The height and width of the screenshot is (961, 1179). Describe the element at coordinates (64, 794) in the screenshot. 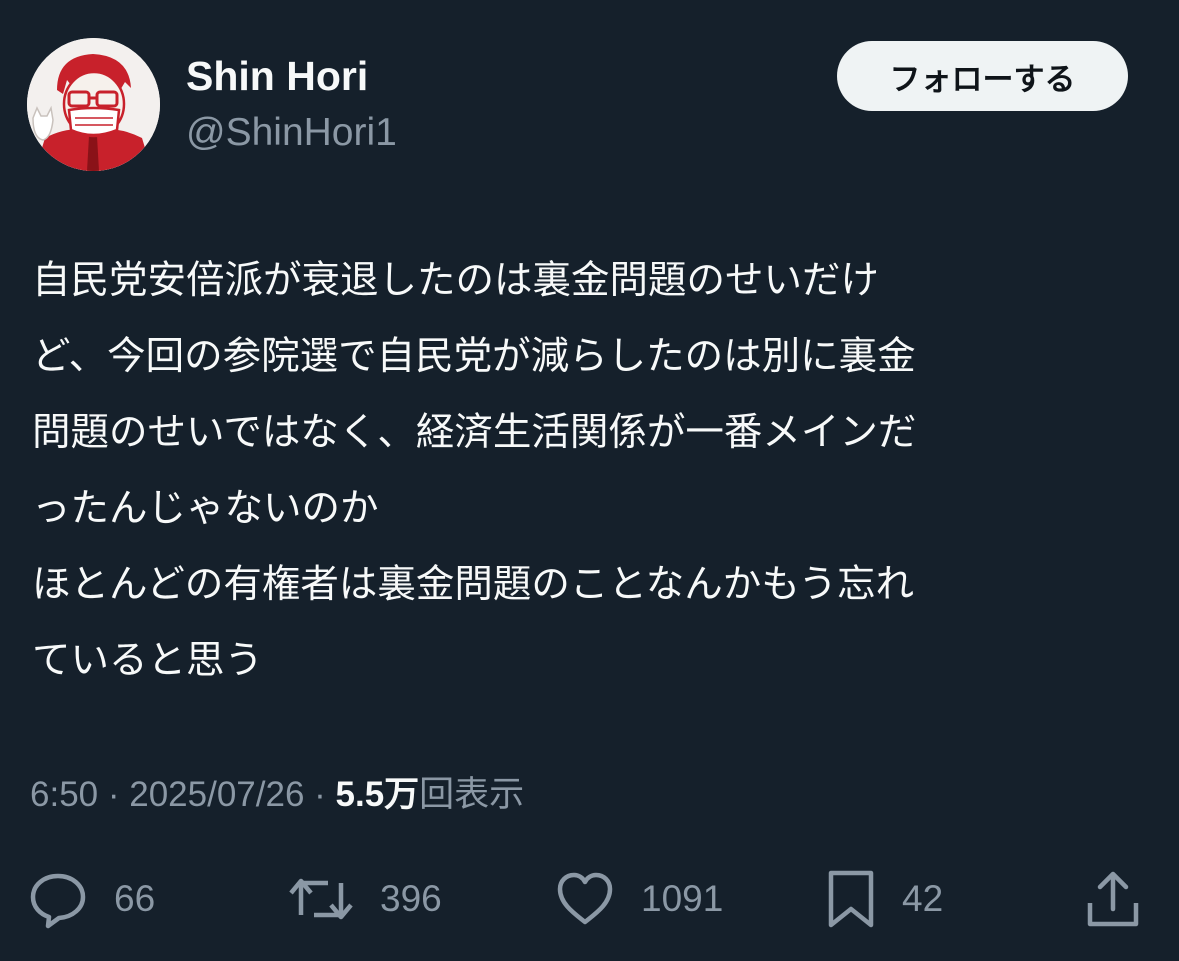

I see `tweet-time: 6:50` at that location.